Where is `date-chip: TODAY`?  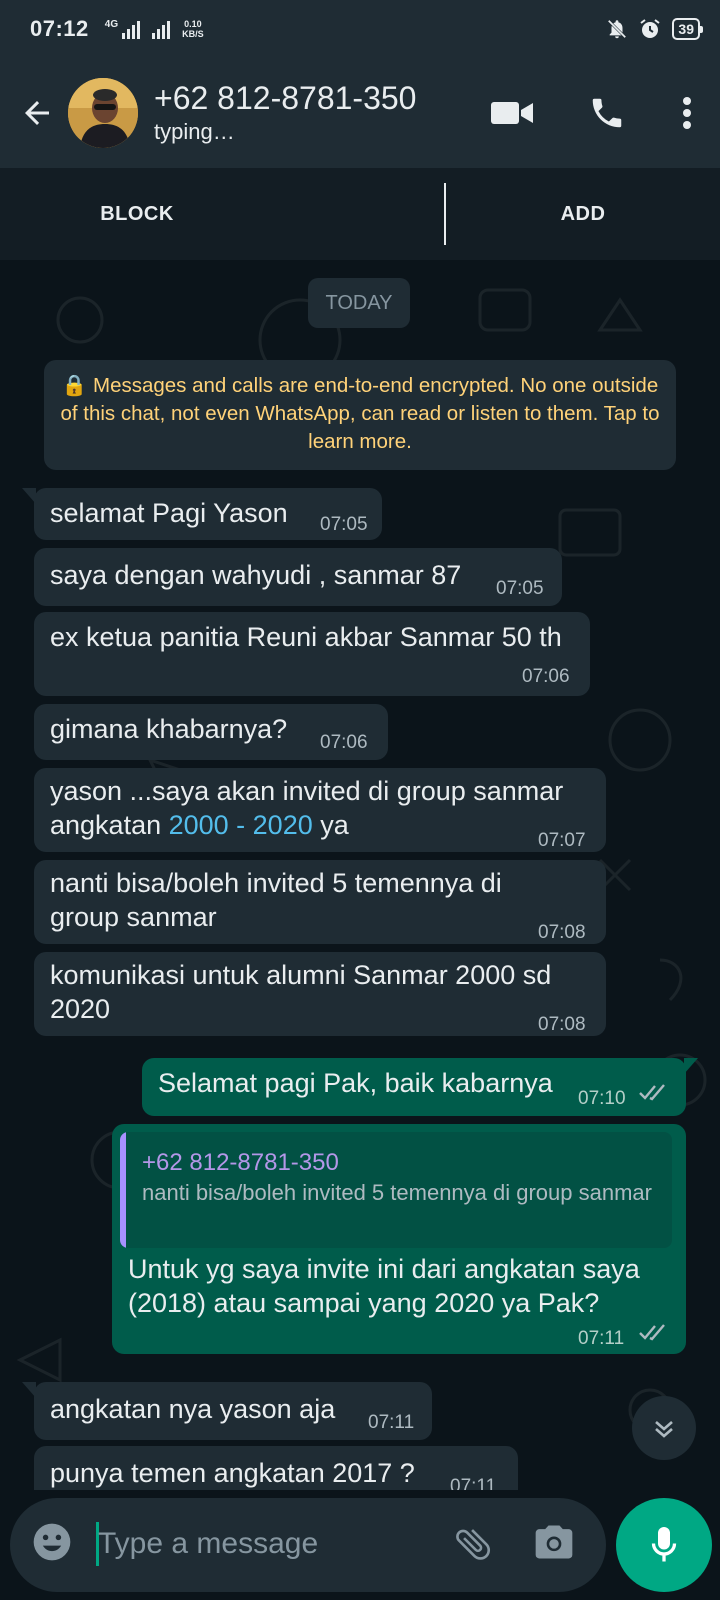
date-chip: TODAY is located at coordinates (359, 303).